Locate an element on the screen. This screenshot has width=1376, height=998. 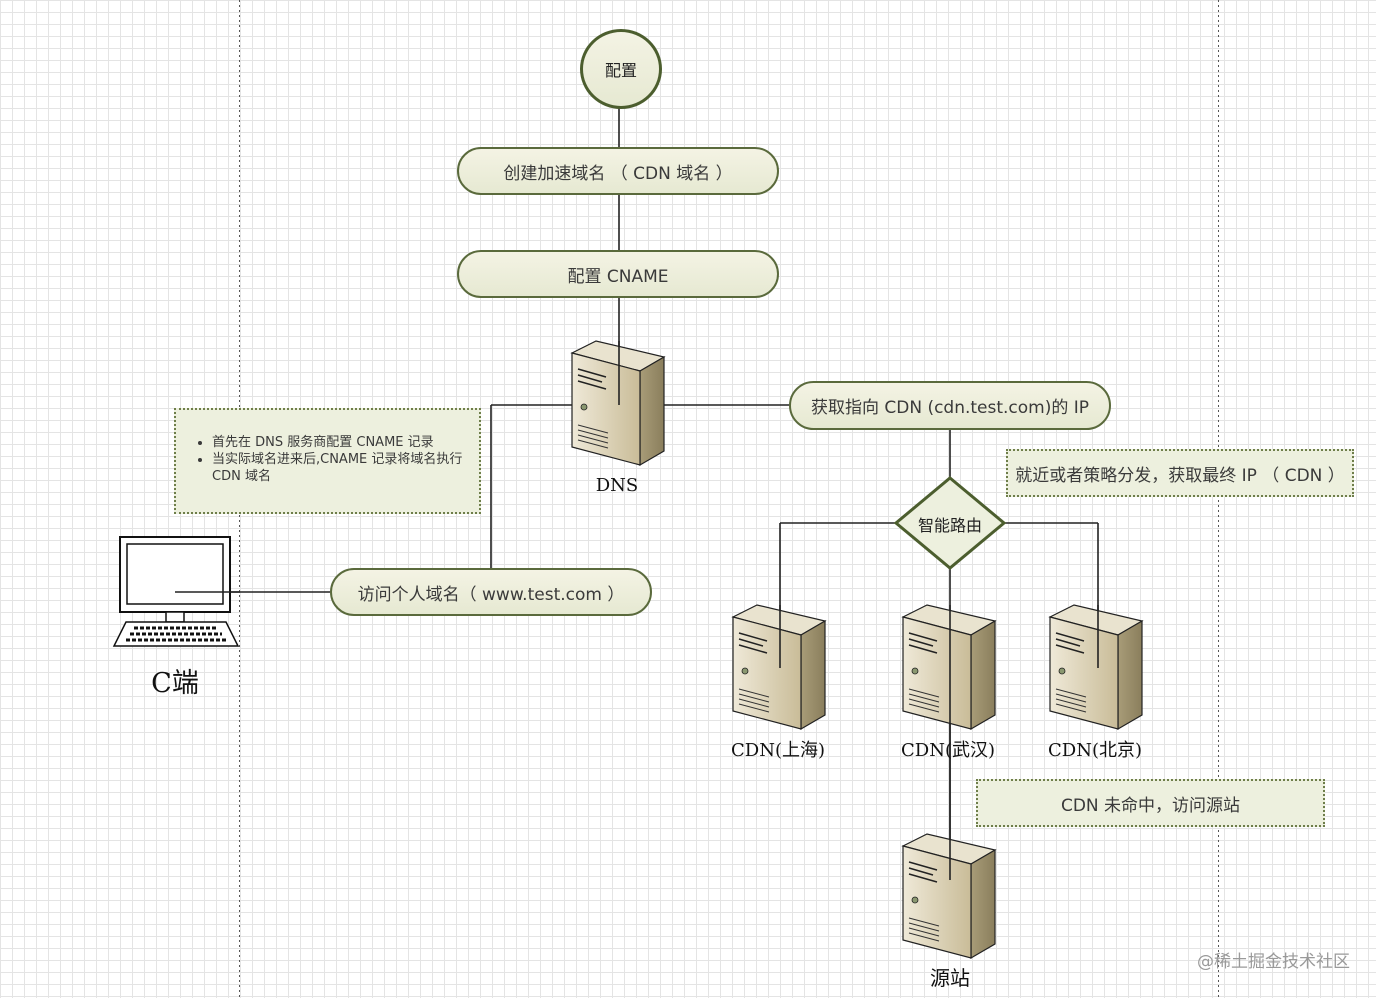
config-start-label: 配置 is located at coordinates (620, 70).